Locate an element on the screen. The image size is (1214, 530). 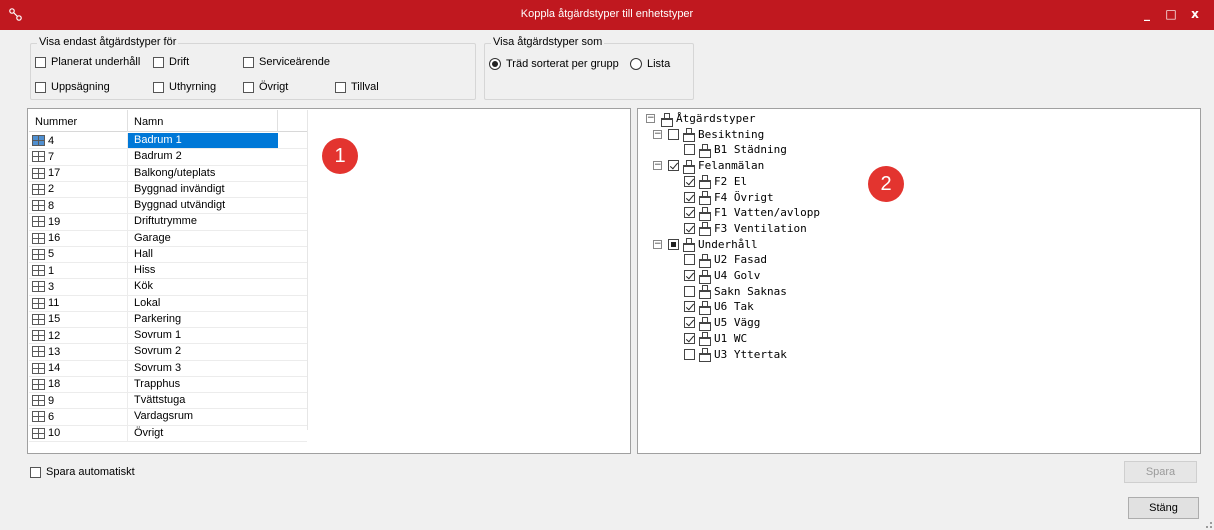
table-row: 11 Lokal is located at coordinates (168, 303).